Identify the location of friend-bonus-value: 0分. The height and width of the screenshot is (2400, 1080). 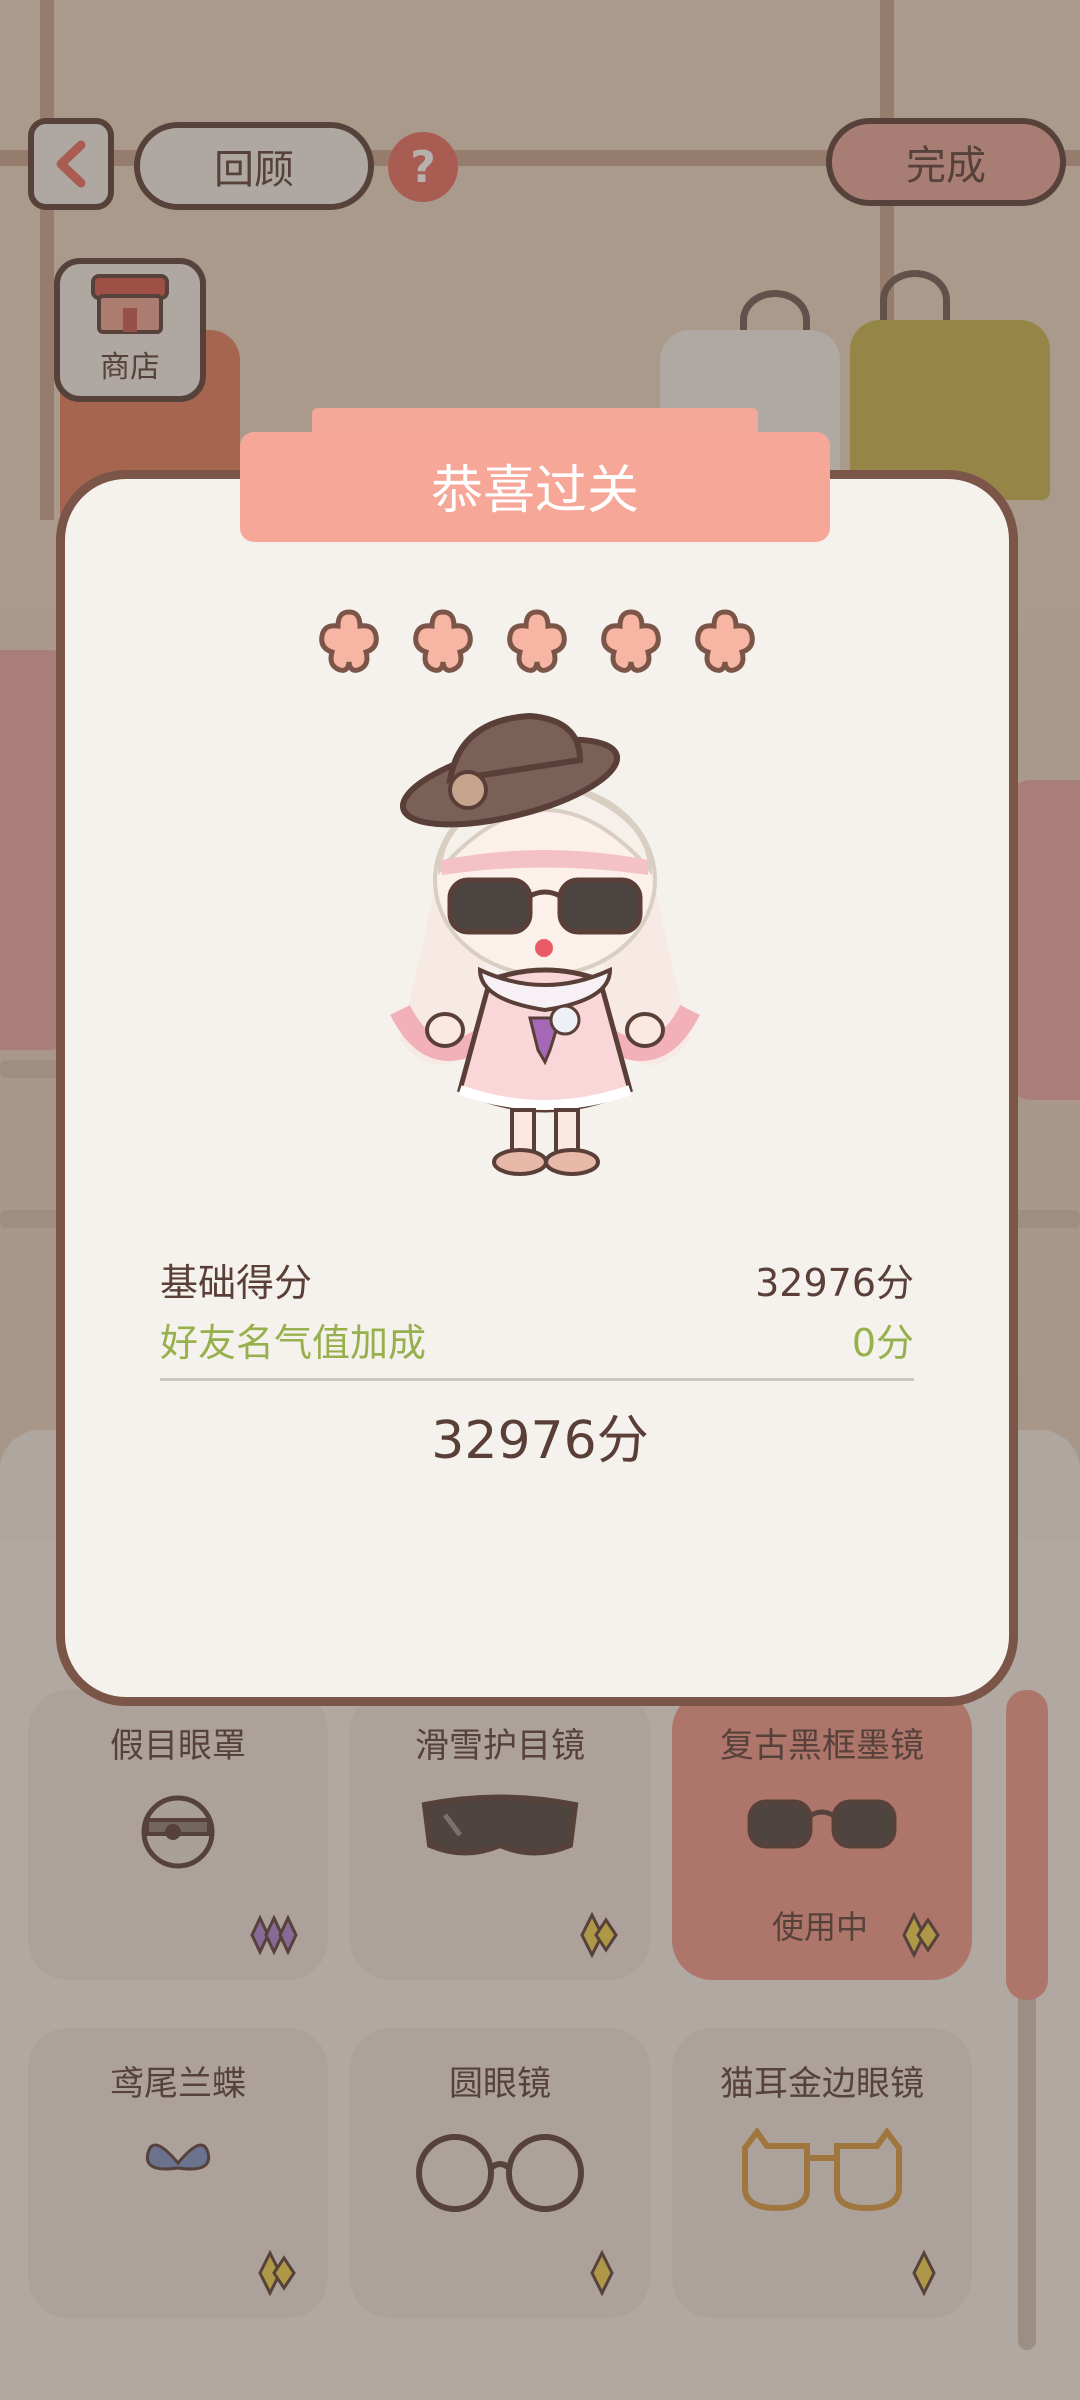
(882, 1343).